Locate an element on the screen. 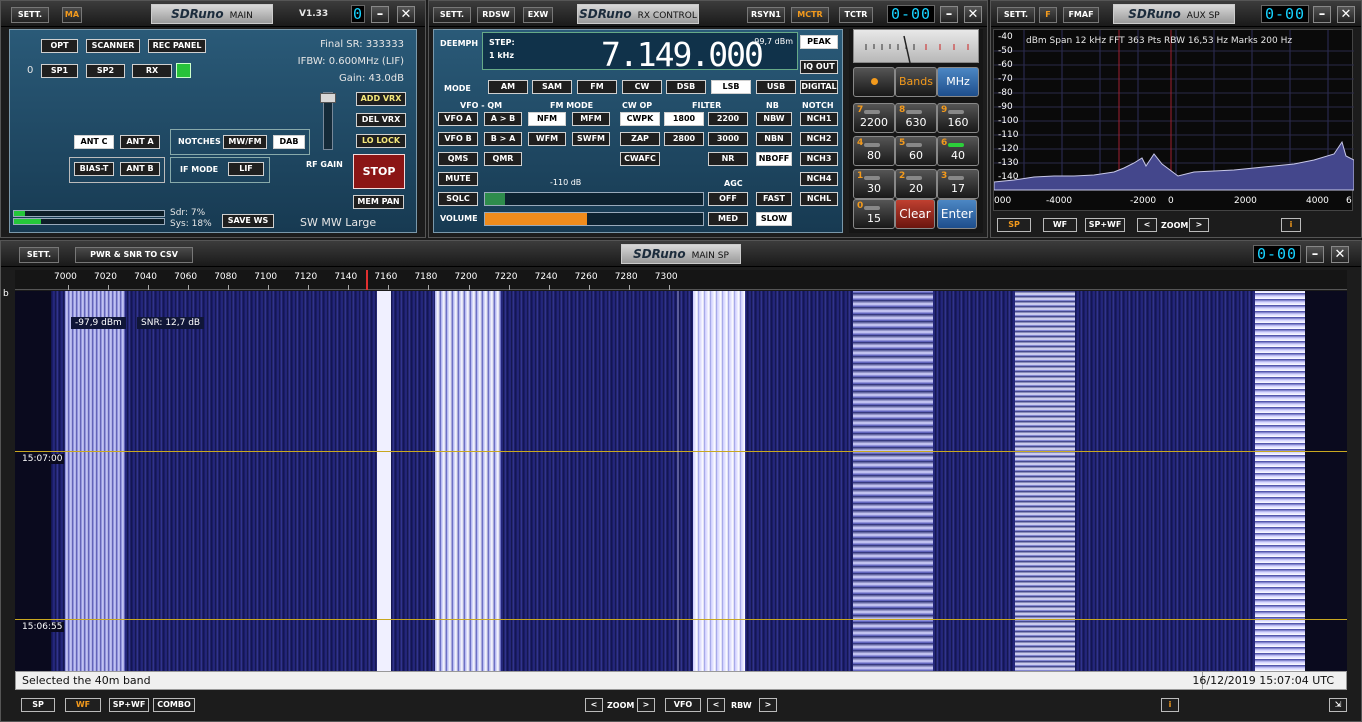 The width and height of the screenshot is (1362, 722). sp-button: SP is located at coordinates (38, 705).